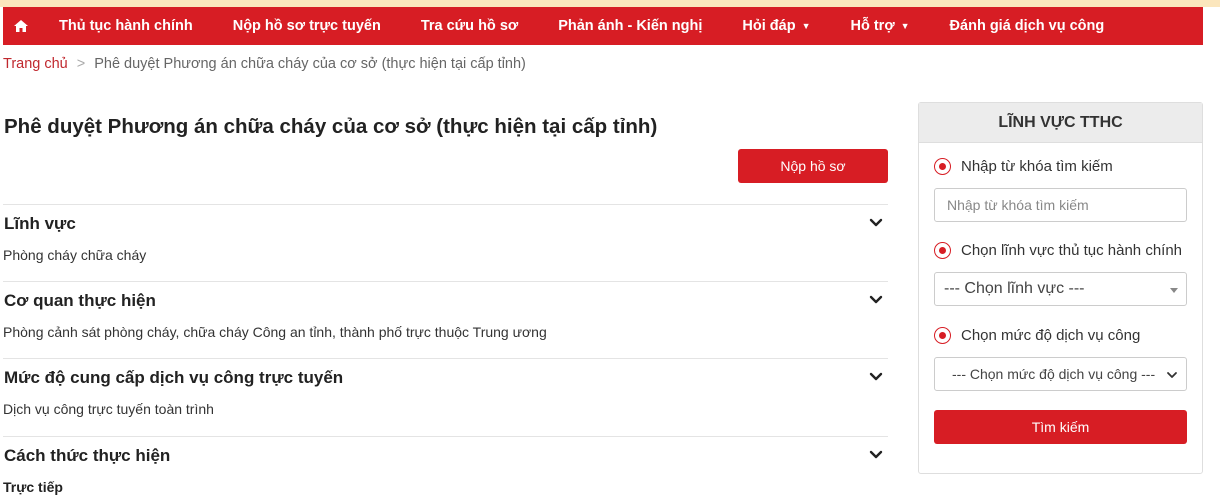  I want to click on nav-item-label: Hỏi đáp, so click(769, 26).